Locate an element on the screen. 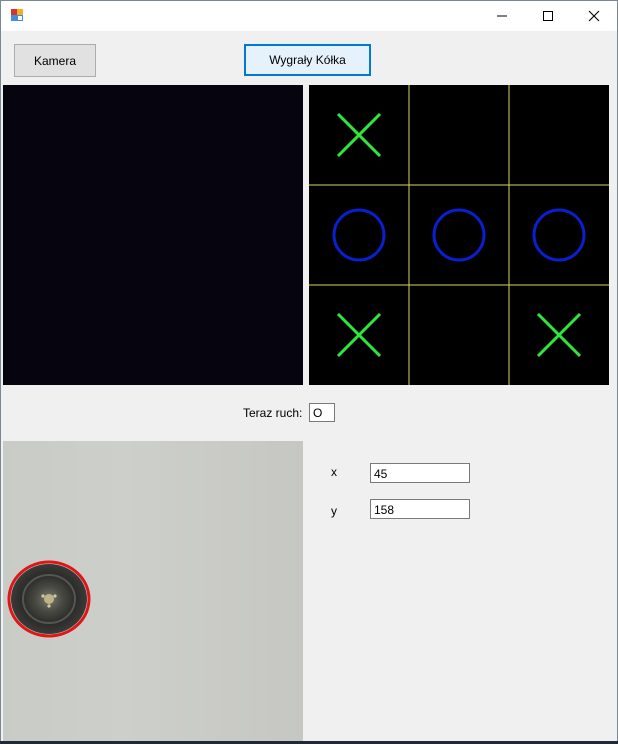 The image size is (618, 744). camera-button: Kamera is located at coordinates (55, 60).